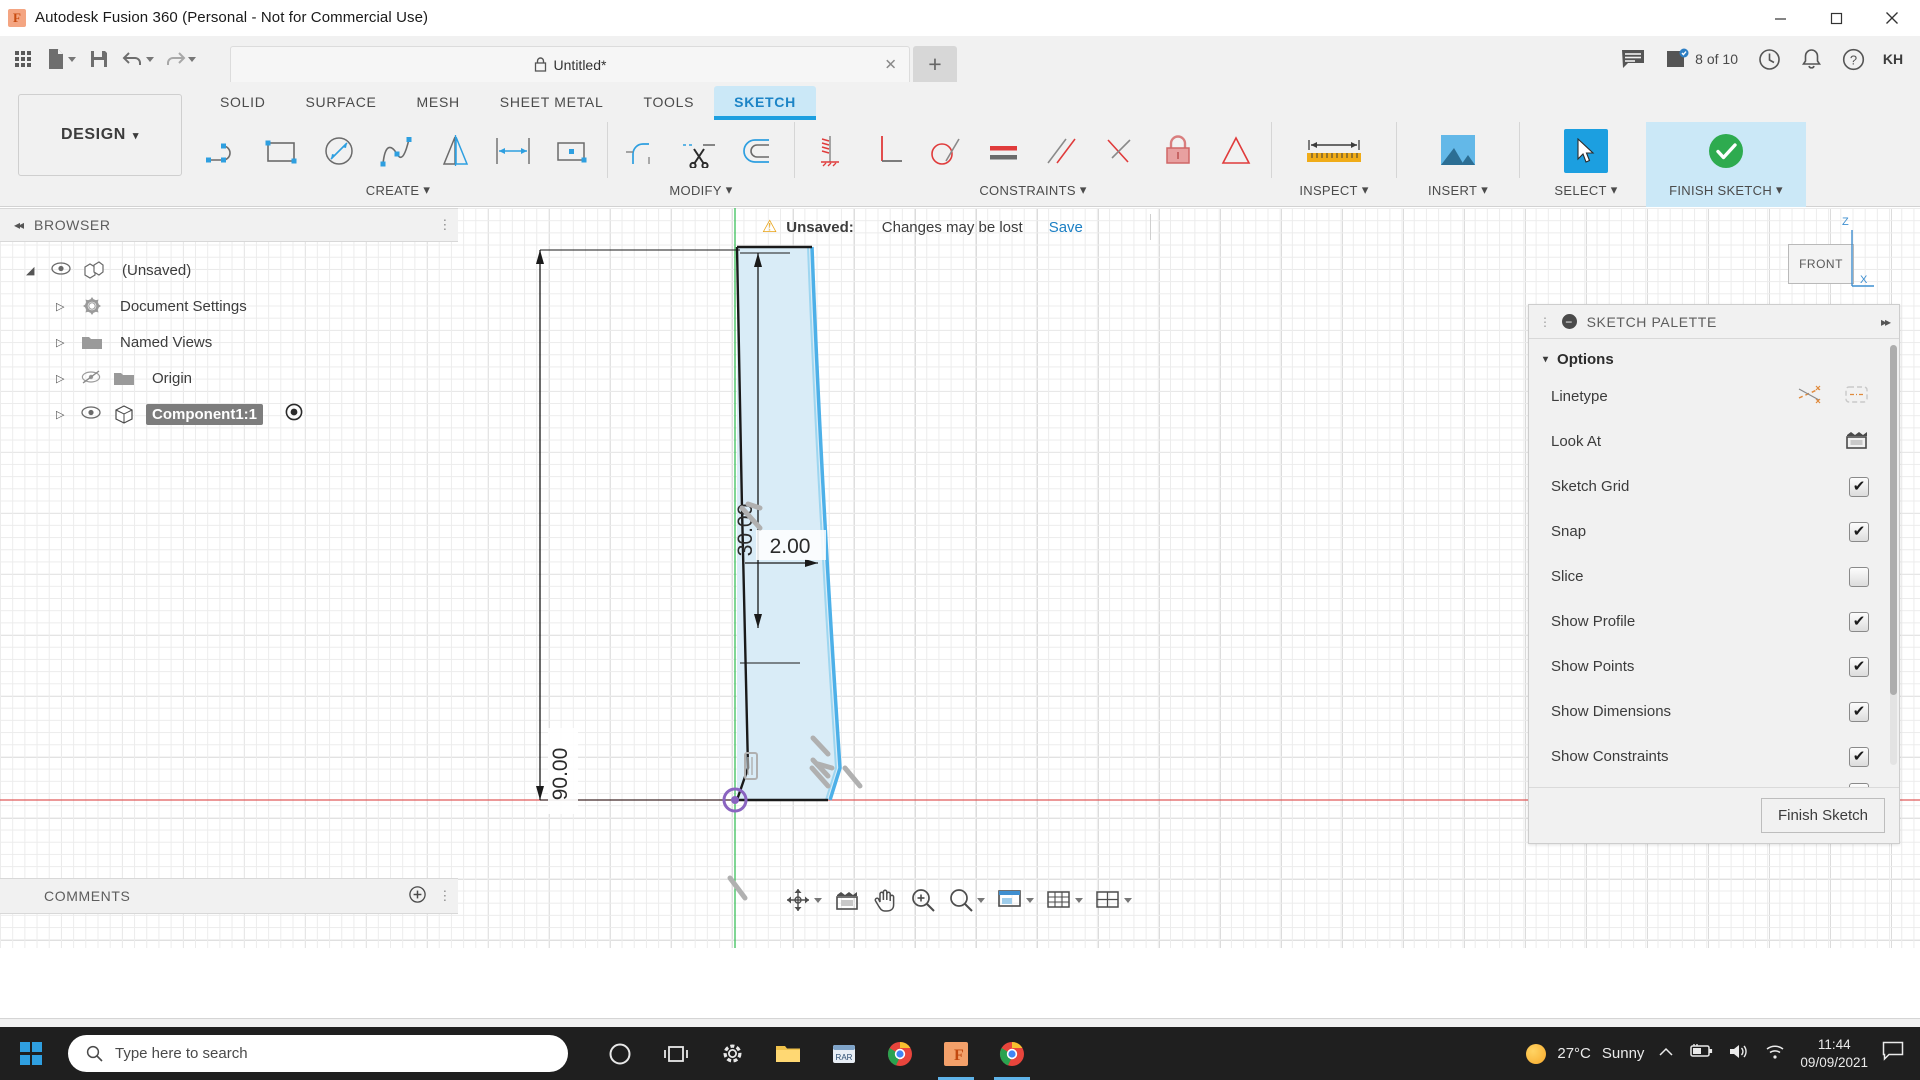 This screenshot has height=1080, width=1920. Describe the element at coordinates (847, 900) in the screenshot. I see `nav-look-at` at that location.